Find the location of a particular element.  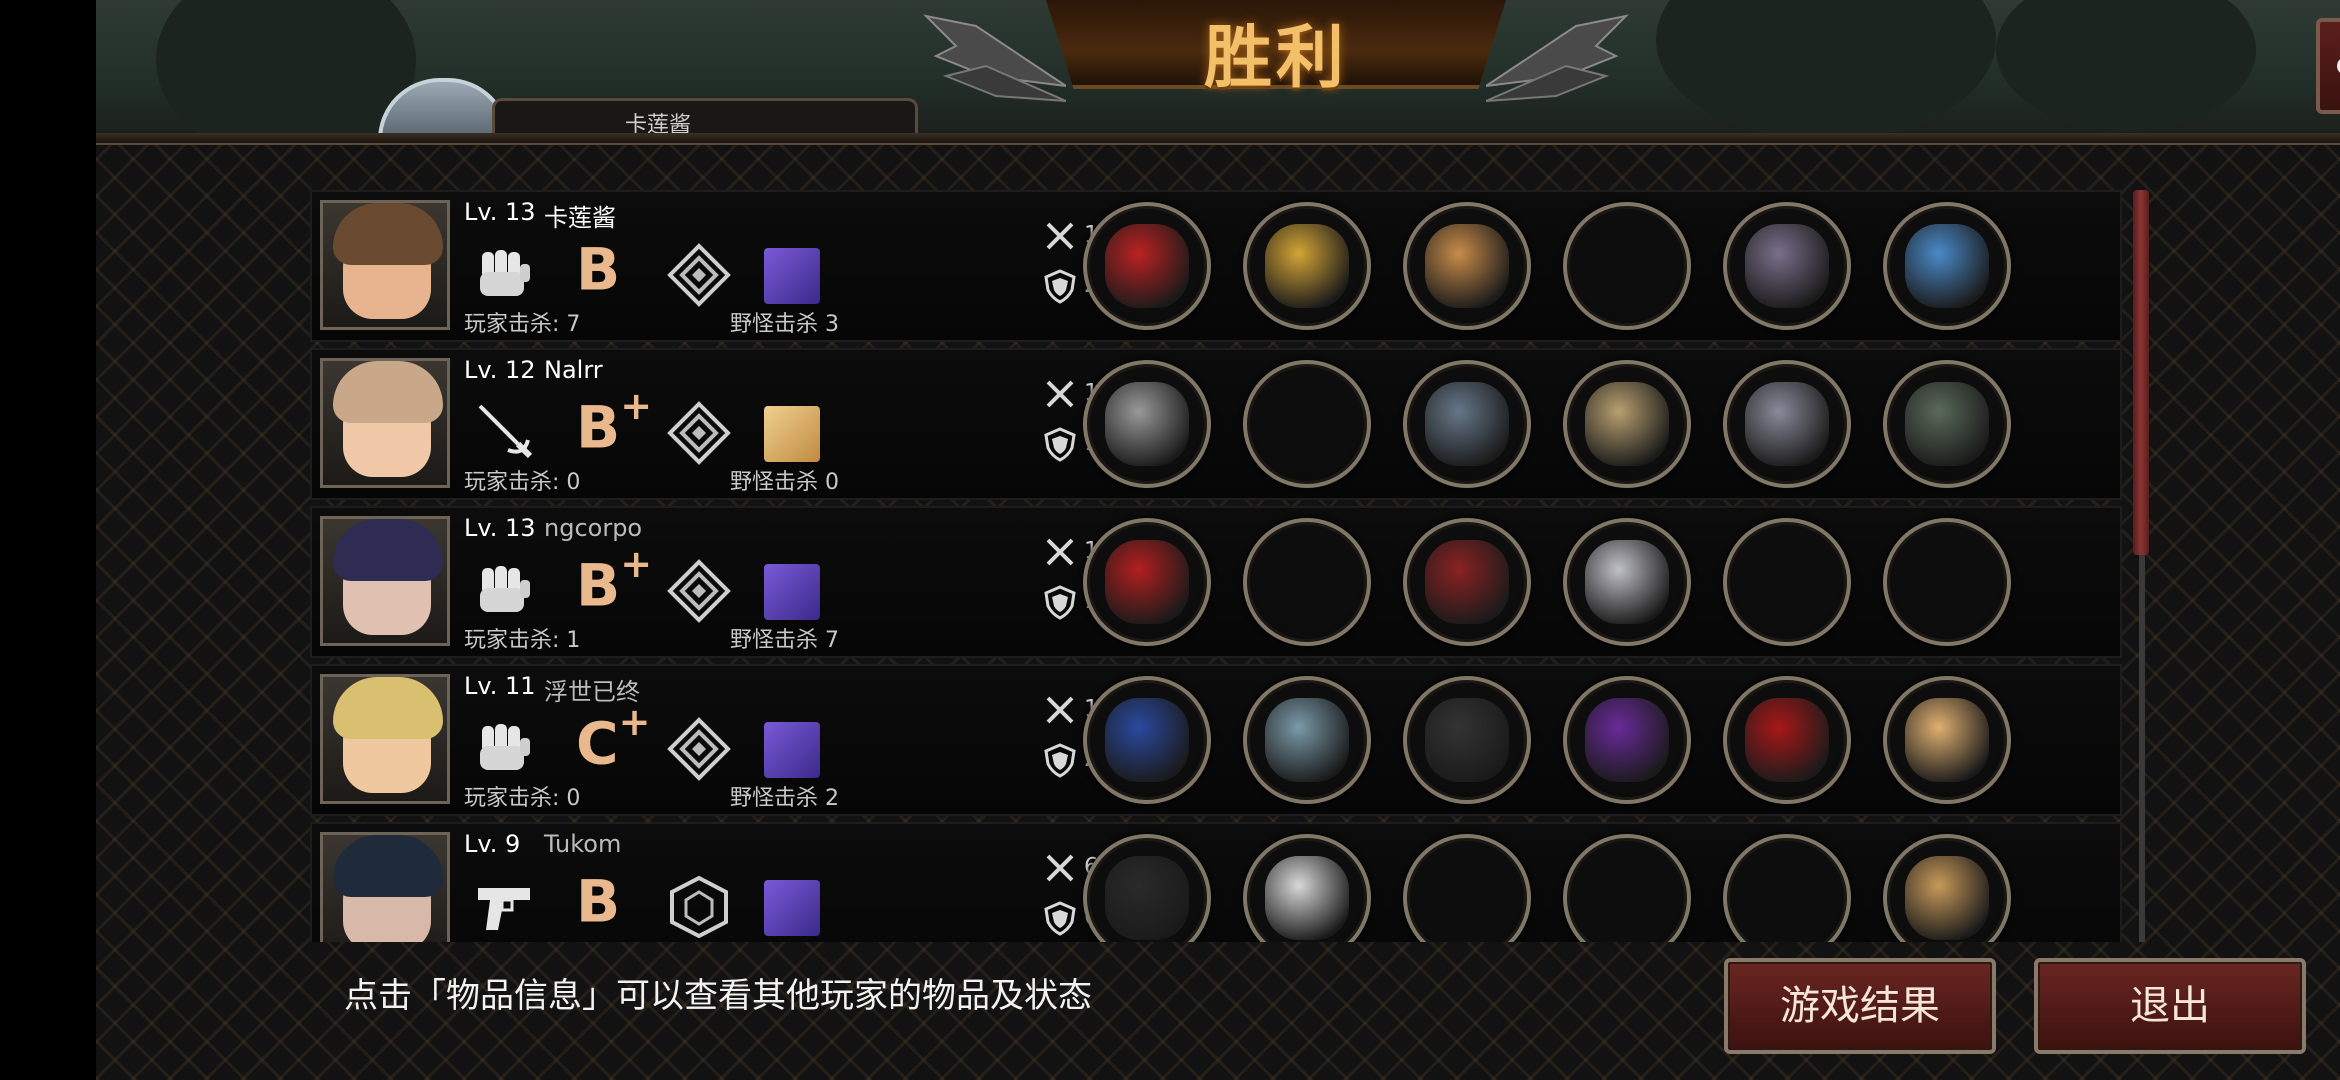

player-row: Lv. 9Tukom B 68 63 is located at coordinates (1216, 882).